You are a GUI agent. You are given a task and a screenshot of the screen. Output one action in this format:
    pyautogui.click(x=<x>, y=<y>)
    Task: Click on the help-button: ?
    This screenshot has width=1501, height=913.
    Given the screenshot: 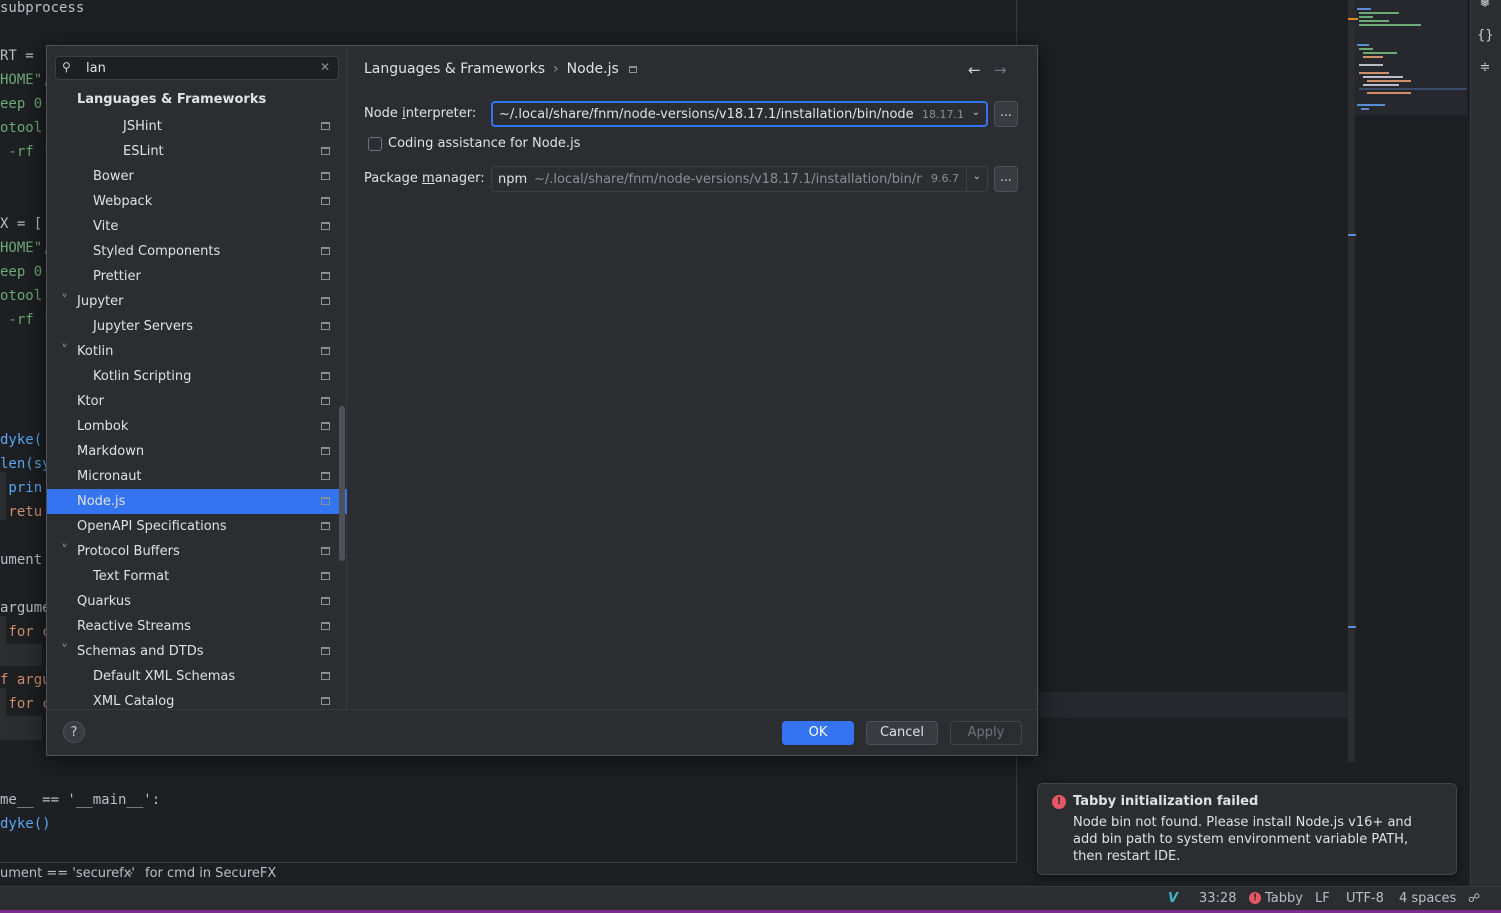 What is the action you would take?
    pyautogui.click(x=74, y=732)
    